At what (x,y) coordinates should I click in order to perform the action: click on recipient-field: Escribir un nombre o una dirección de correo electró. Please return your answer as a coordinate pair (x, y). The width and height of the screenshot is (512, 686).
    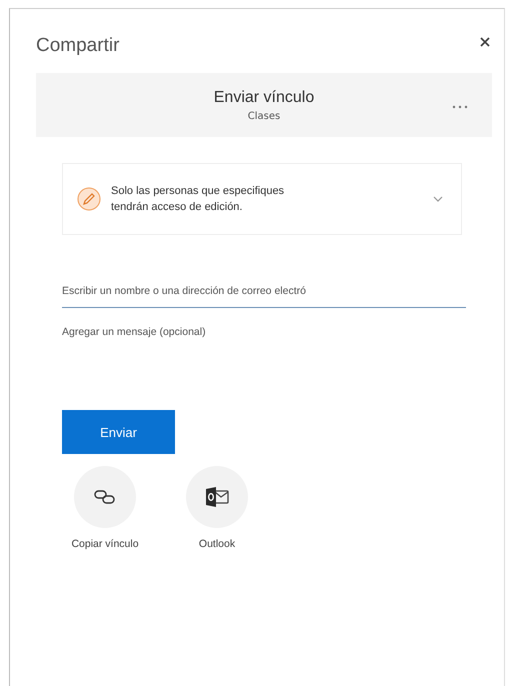
    Looking at the image, I should click on (264, 294).